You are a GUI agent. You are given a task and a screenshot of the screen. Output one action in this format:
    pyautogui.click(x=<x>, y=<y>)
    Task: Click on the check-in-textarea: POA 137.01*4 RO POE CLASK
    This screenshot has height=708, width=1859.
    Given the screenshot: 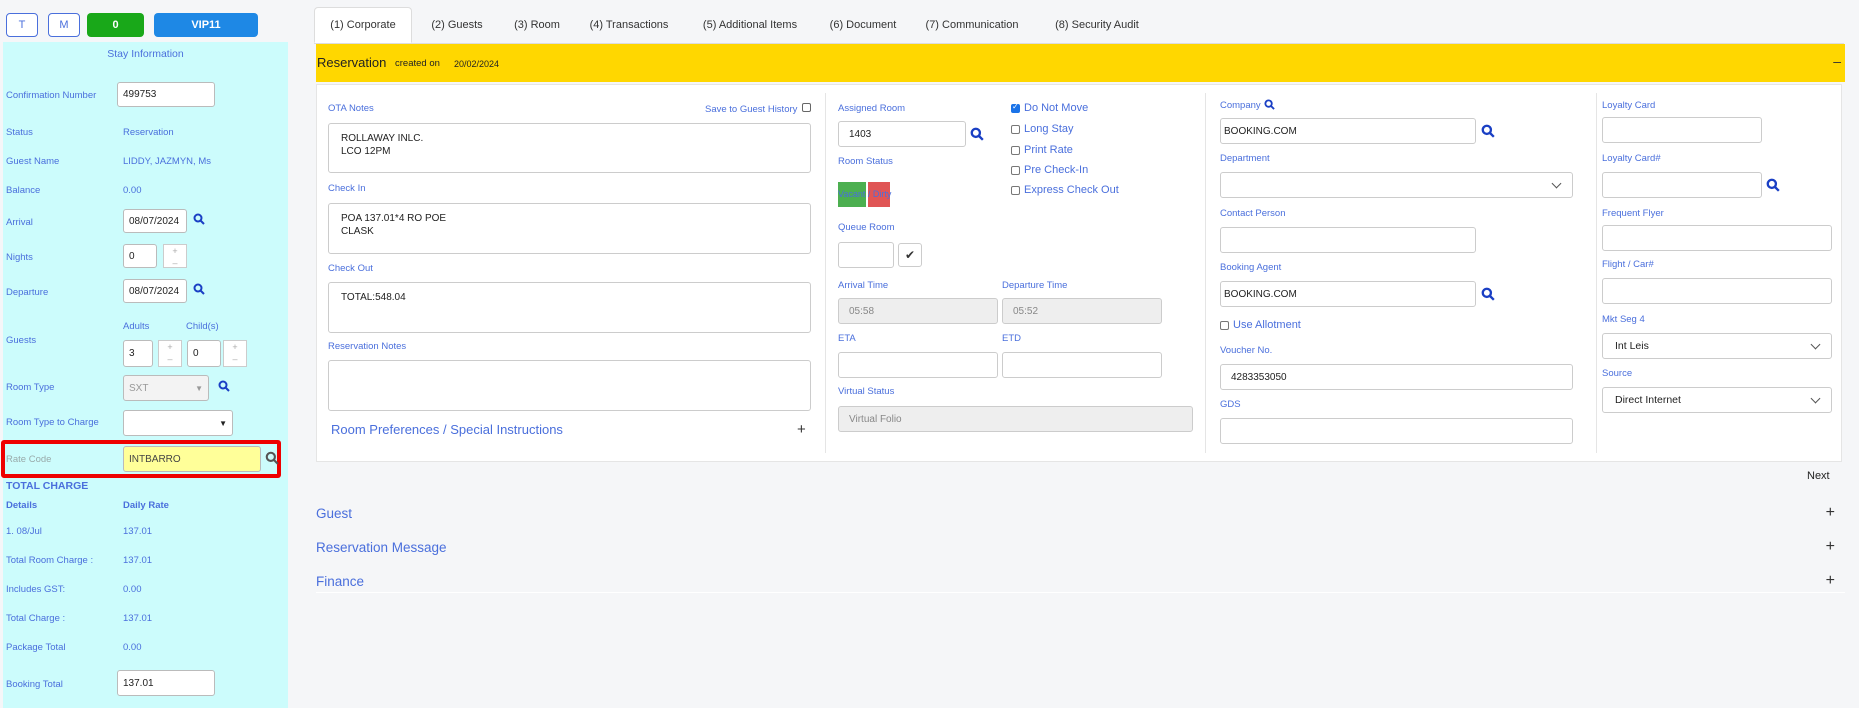 What is the action you would take?
    pyautogui.click(x=569, y=228)
    